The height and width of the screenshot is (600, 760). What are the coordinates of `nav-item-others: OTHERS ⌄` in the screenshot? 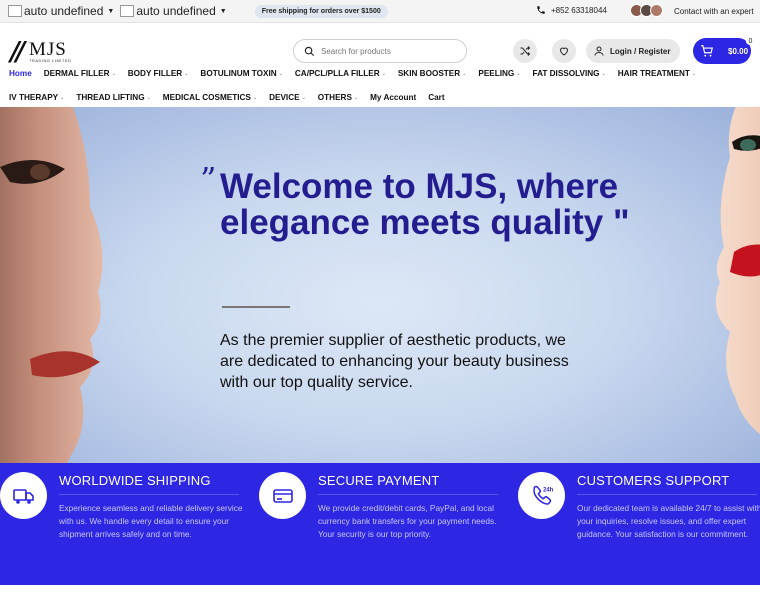 It's located at (338, 97).